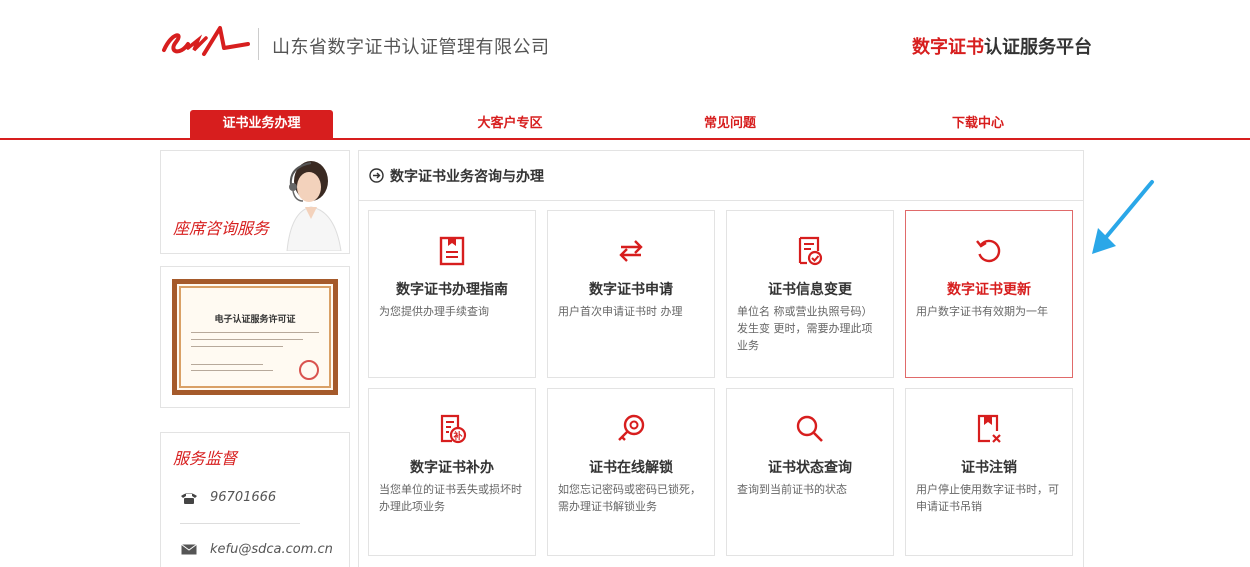 Image resolution: width=1250 pixels, height=567 pixels. Describe the element at coordinates (411, 47) in the screenshot. I see `company-name: 山东省数字证书认证管理有限公司` at that location.